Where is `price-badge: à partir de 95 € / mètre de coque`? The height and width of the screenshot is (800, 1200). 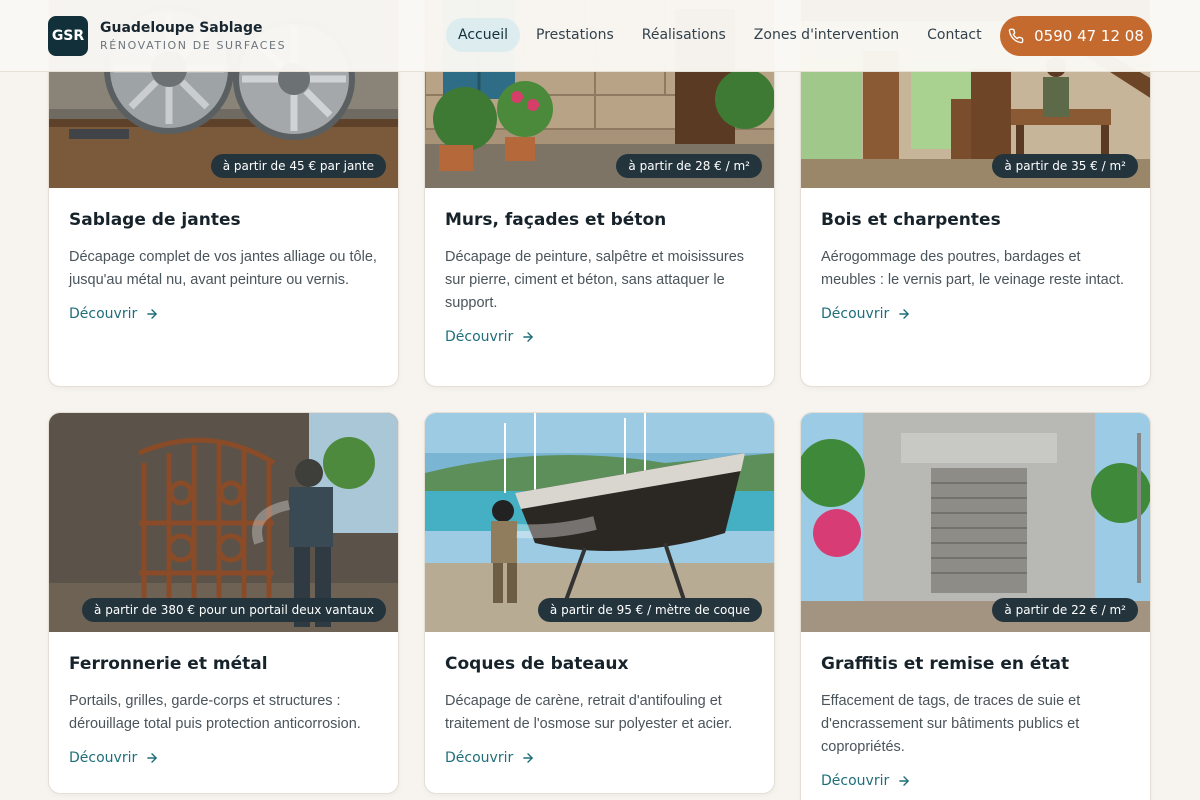 price-badge: à partir de 95 € / mètre de coque is located at coordinates (649, 610).